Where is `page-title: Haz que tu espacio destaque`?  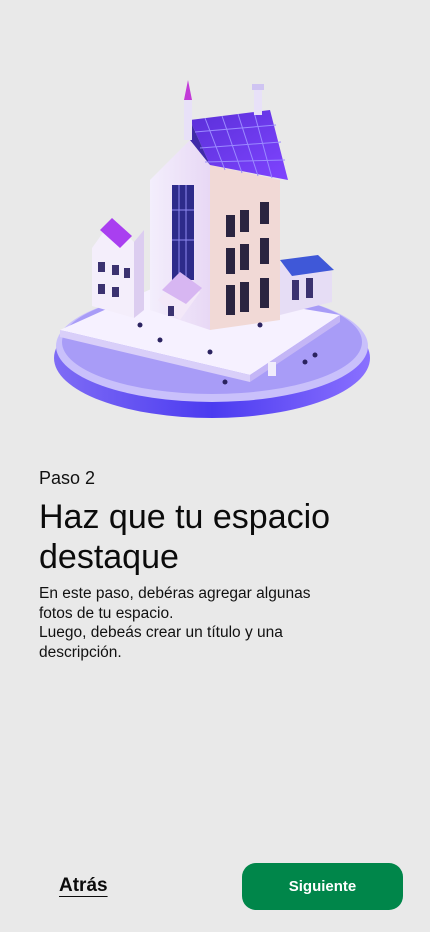
page-title: Haz que tu espacio destaque is located at coordinates (214, 537).